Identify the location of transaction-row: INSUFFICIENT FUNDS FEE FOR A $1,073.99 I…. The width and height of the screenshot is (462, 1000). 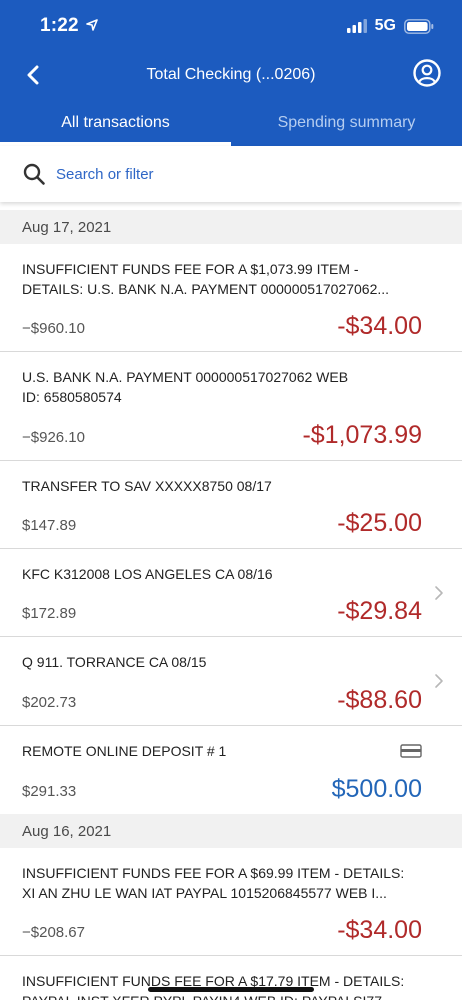
(231, 298).